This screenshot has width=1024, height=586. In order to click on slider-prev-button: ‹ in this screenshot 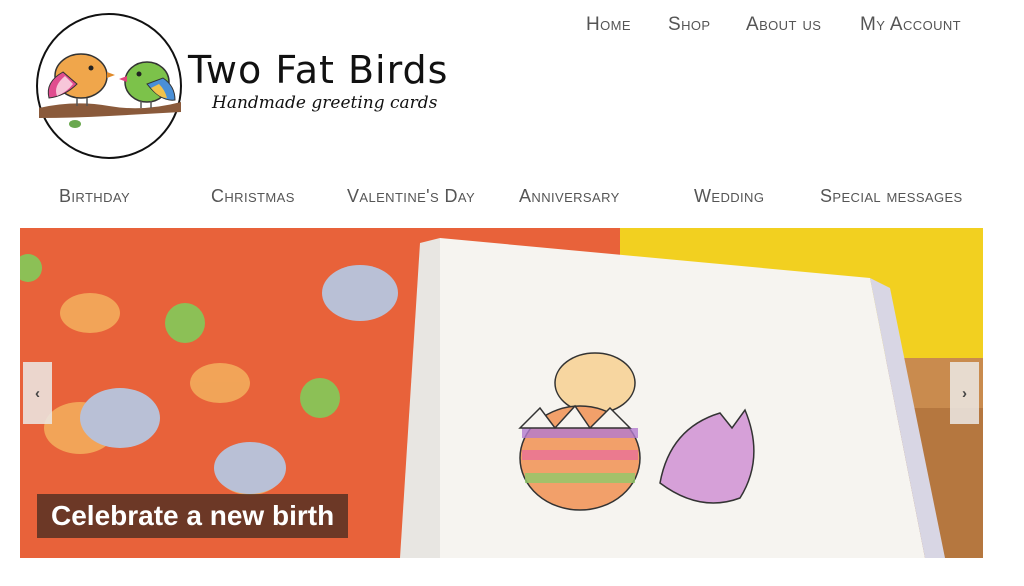, I will do `click(37, 393)`.